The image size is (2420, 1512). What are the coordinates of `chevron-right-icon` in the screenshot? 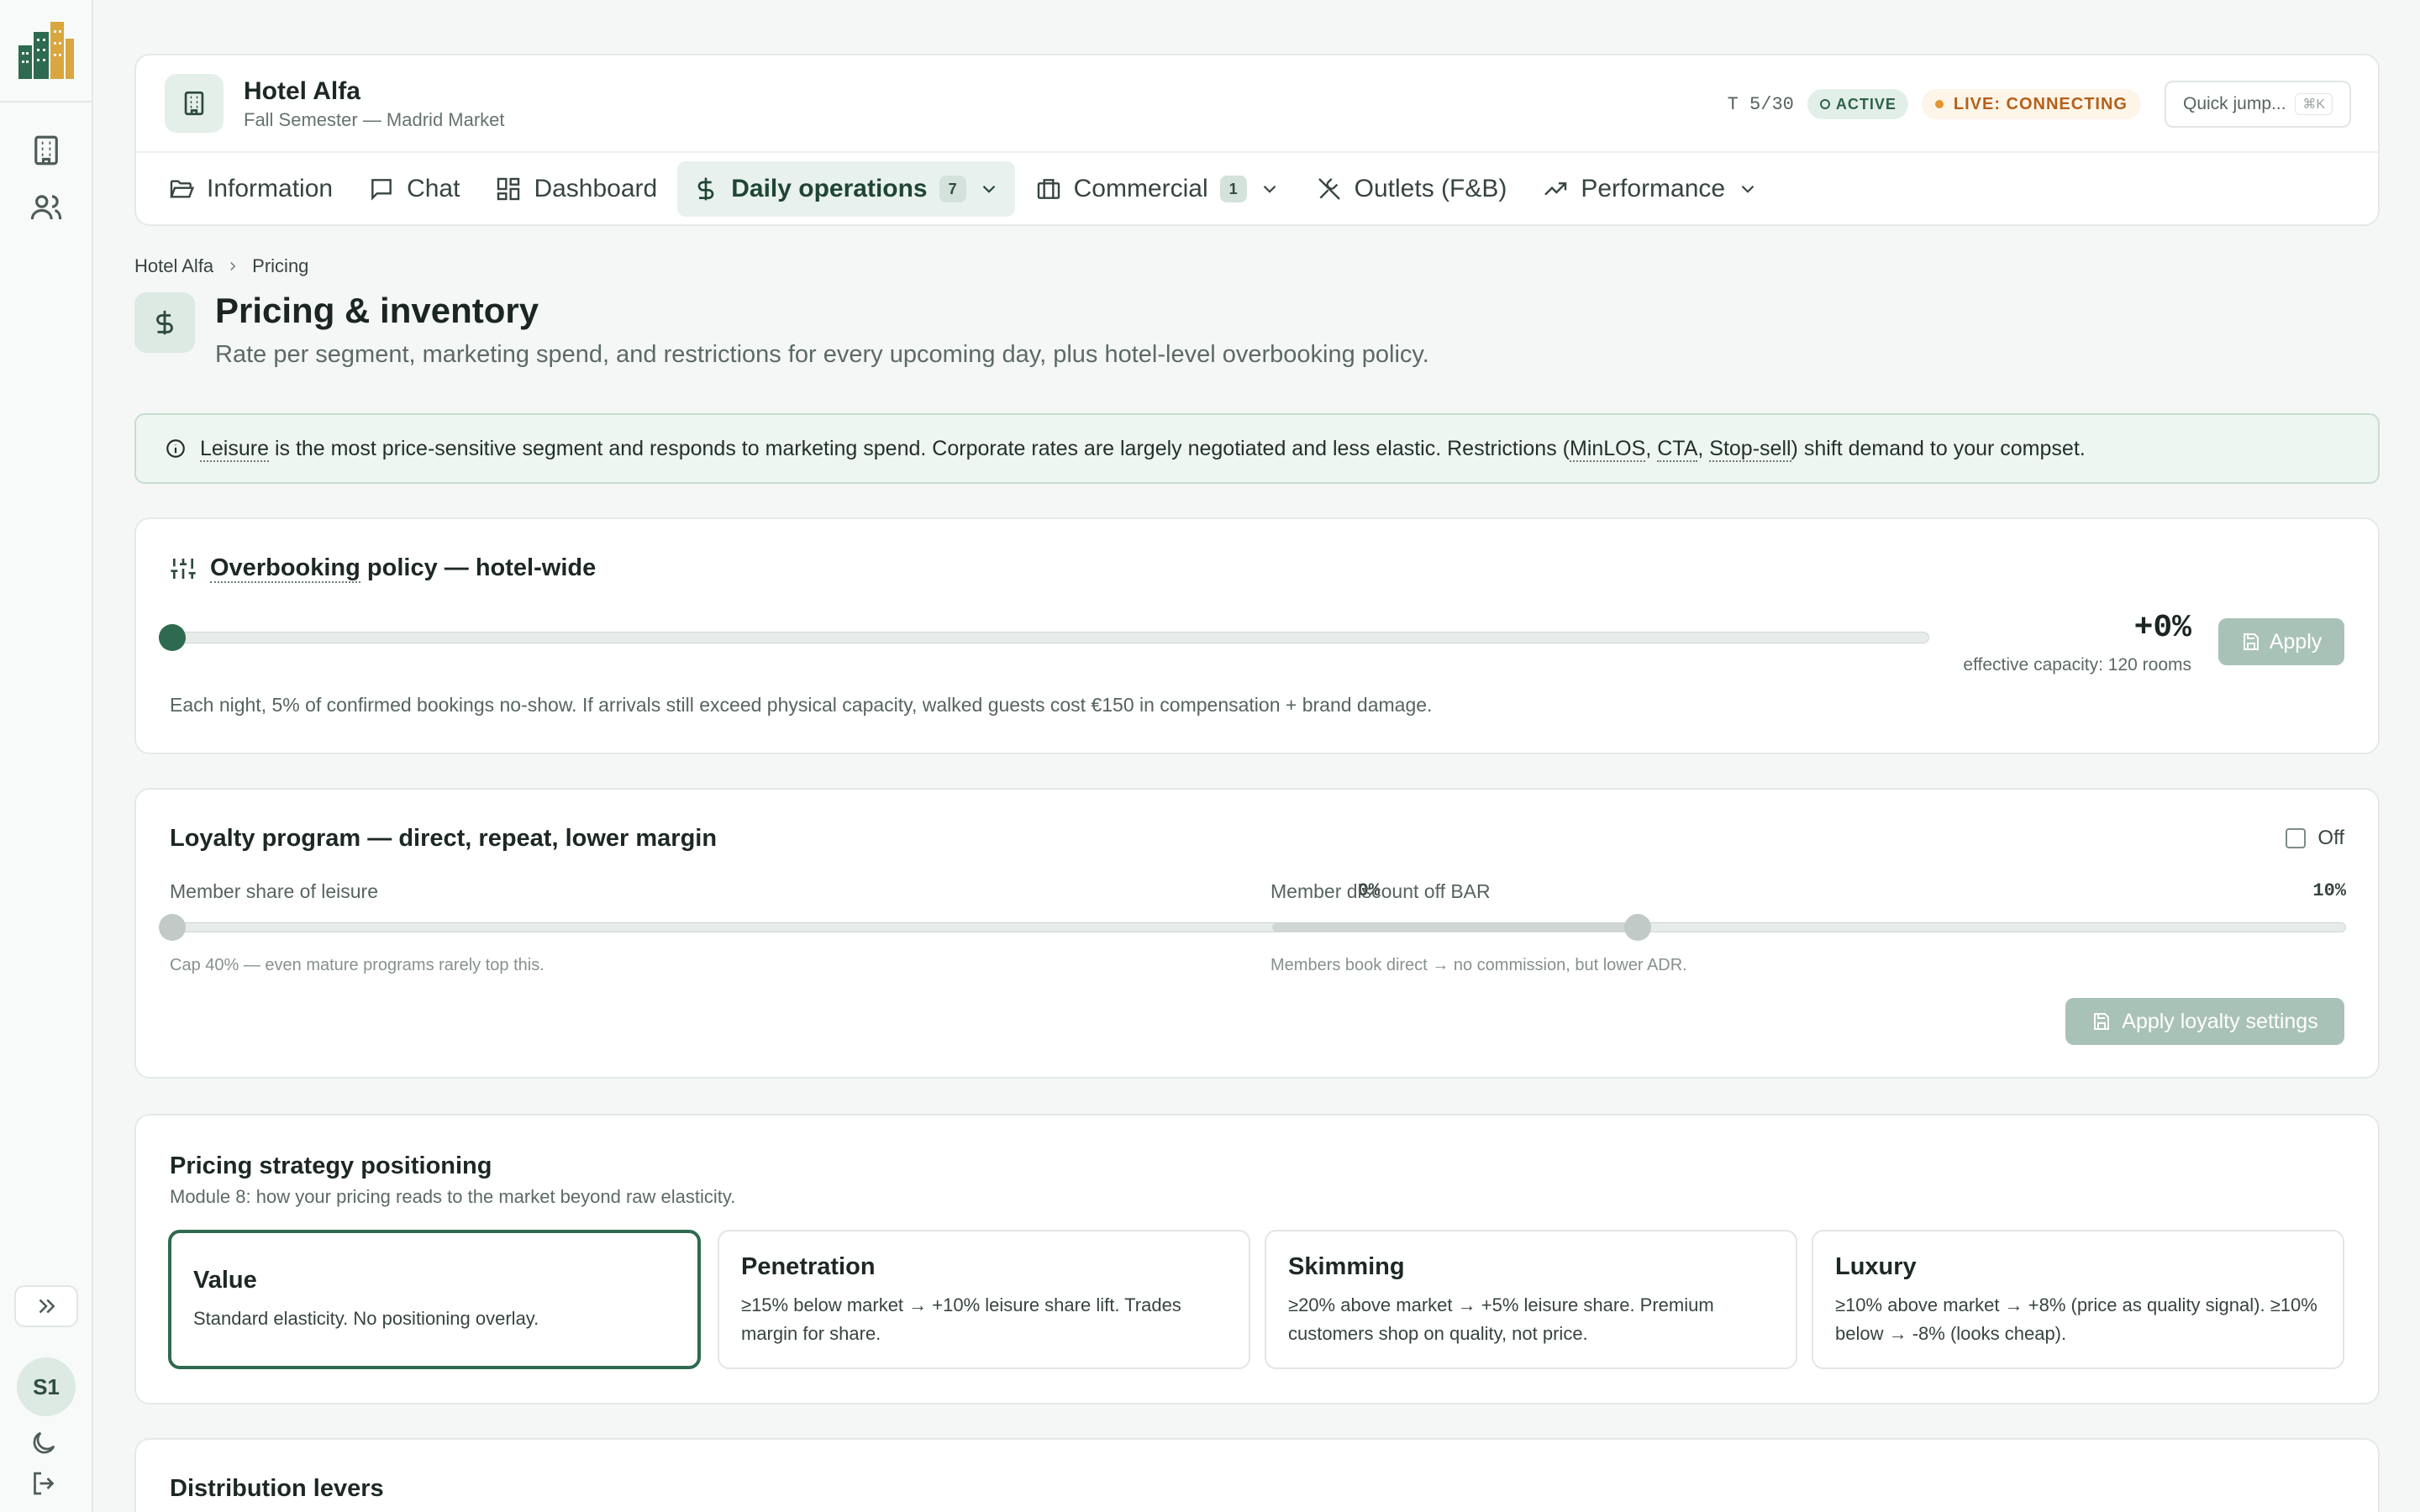 It's located at (233, 266).